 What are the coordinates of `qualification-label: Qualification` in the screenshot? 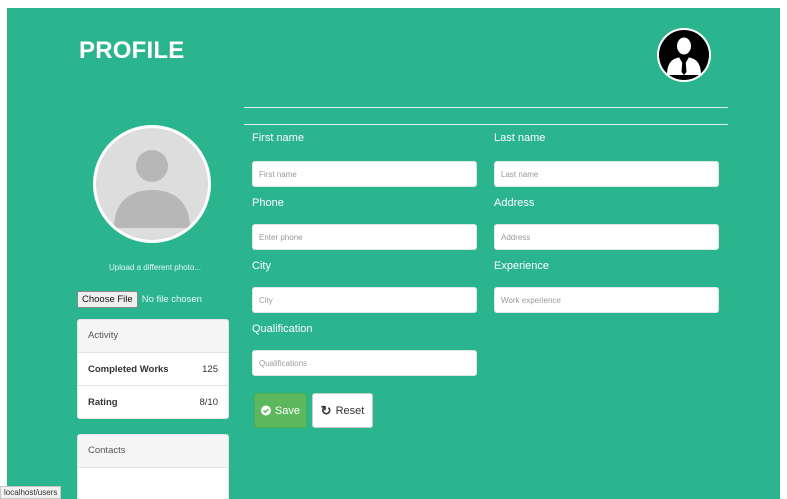 It's located at (282, 329).